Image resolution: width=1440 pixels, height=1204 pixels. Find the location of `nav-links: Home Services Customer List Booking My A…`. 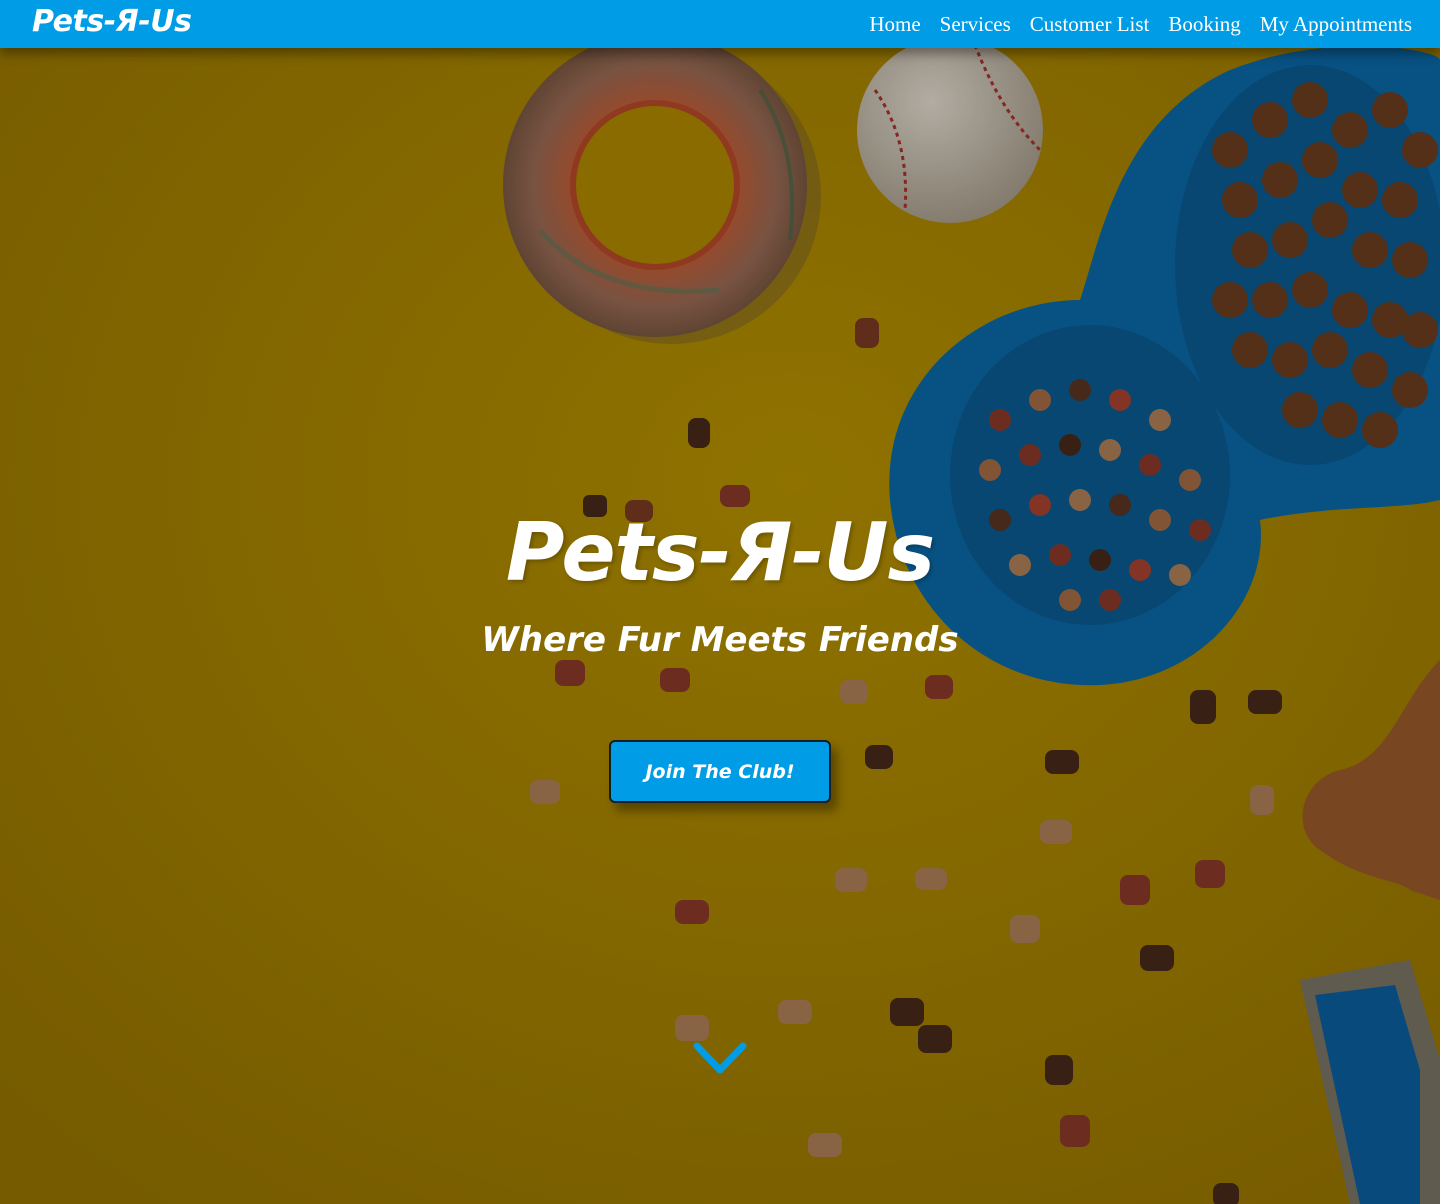

nav-links: Home Services Customer List Booking My A… is located at coordinates (1131, 24).